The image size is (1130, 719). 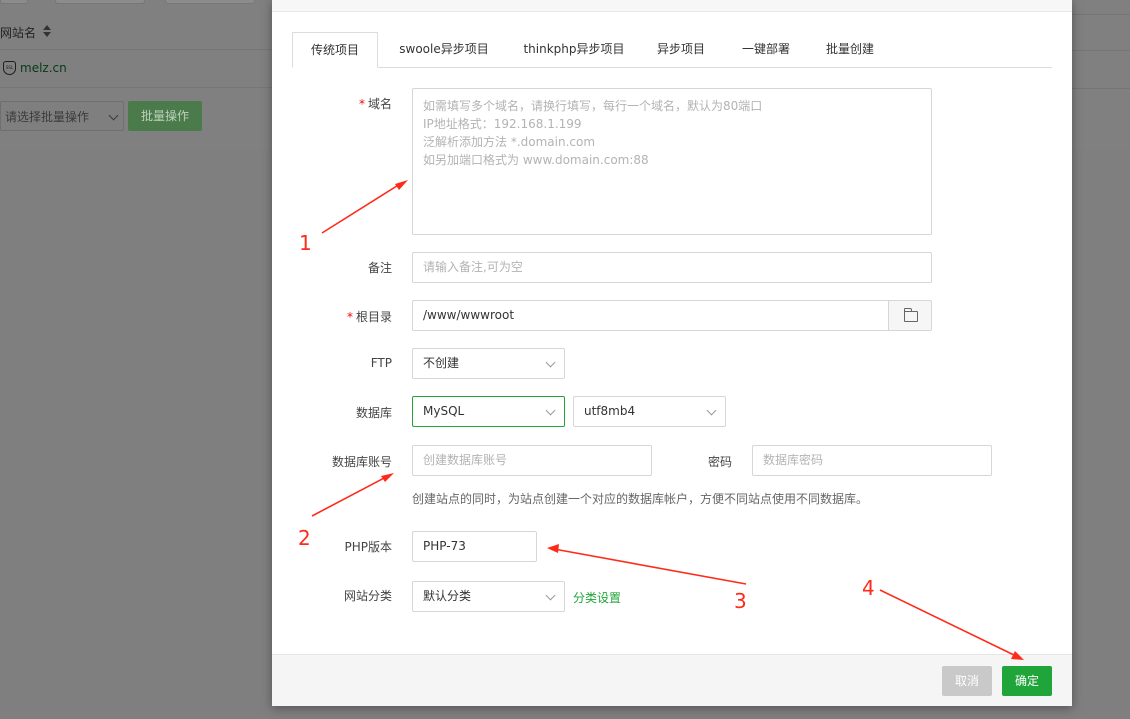 What do you see at coordinates (868, 588) in the screenshot?
I see `annotation-label-4: 4` at bounding box center [868, 588].